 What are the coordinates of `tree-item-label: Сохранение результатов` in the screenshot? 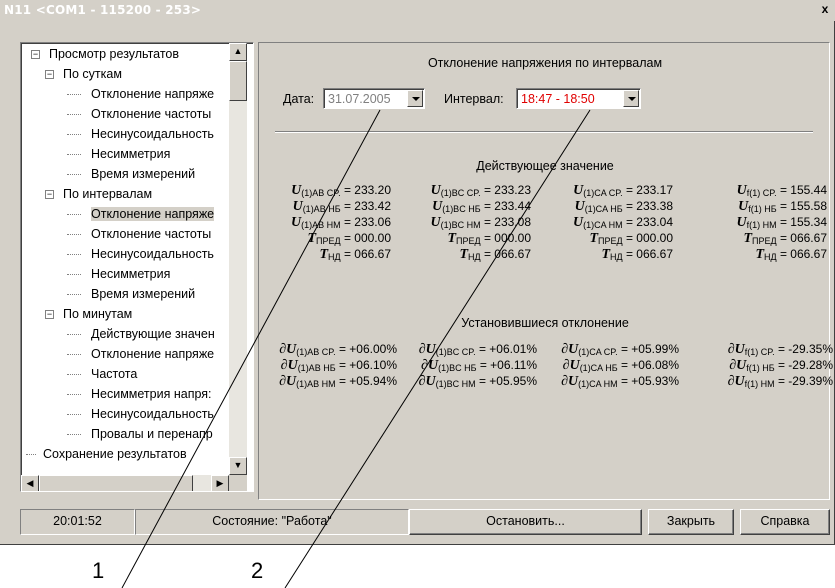 It's located at (115, 454).